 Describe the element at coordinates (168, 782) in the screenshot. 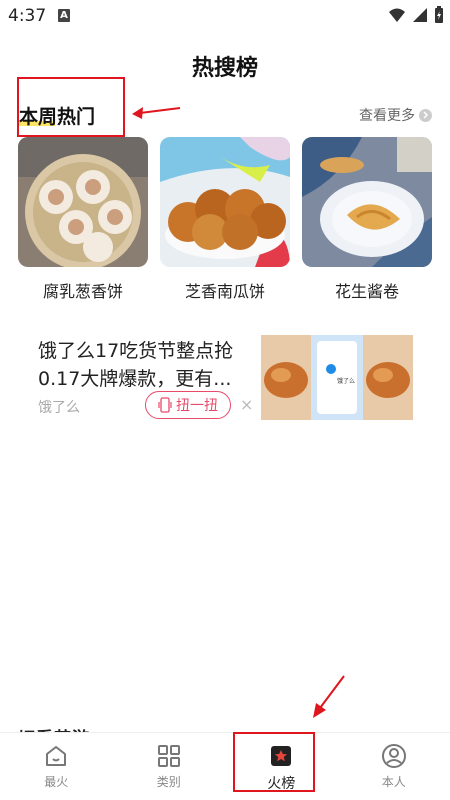

I see `nav-label: 类别` at that location.